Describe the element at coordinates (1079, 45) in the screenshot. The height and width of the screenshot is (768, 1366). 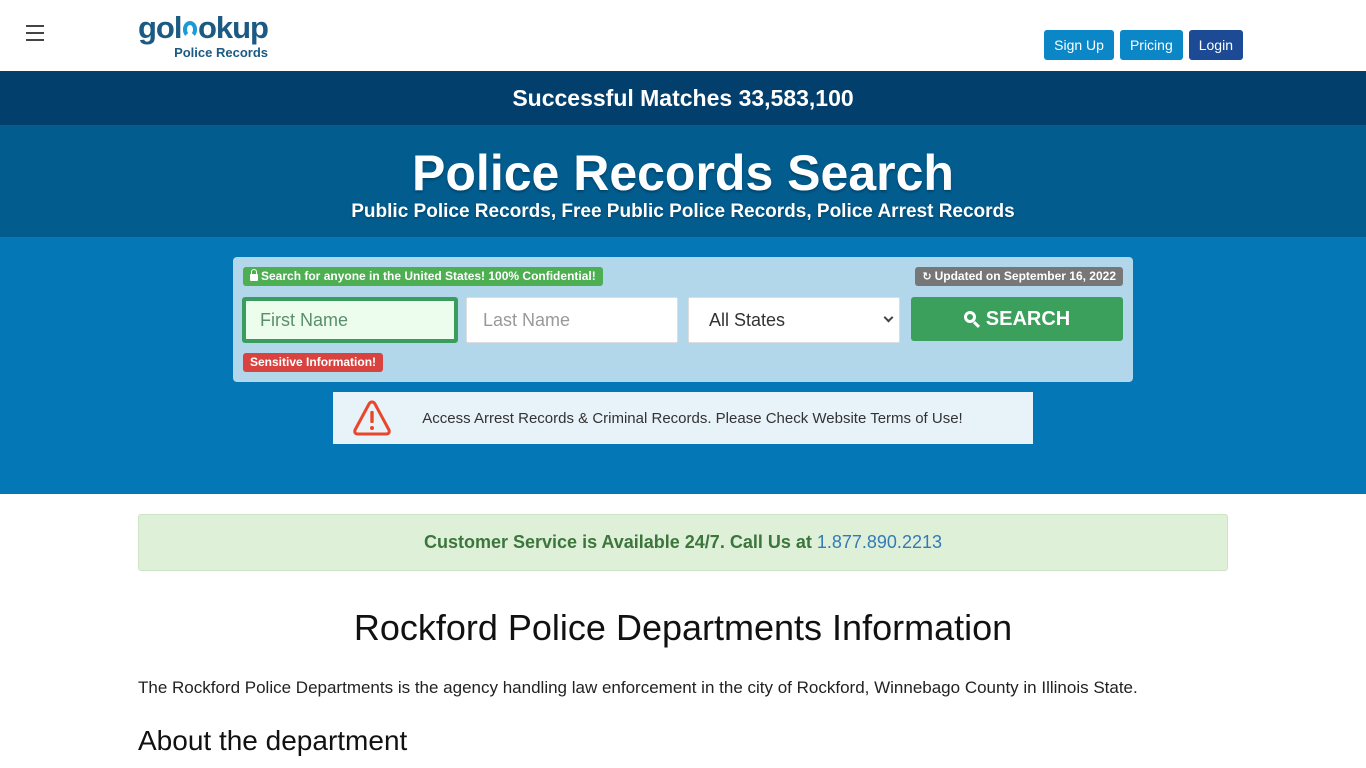
I see `signup-button: Sign Up` at that location.